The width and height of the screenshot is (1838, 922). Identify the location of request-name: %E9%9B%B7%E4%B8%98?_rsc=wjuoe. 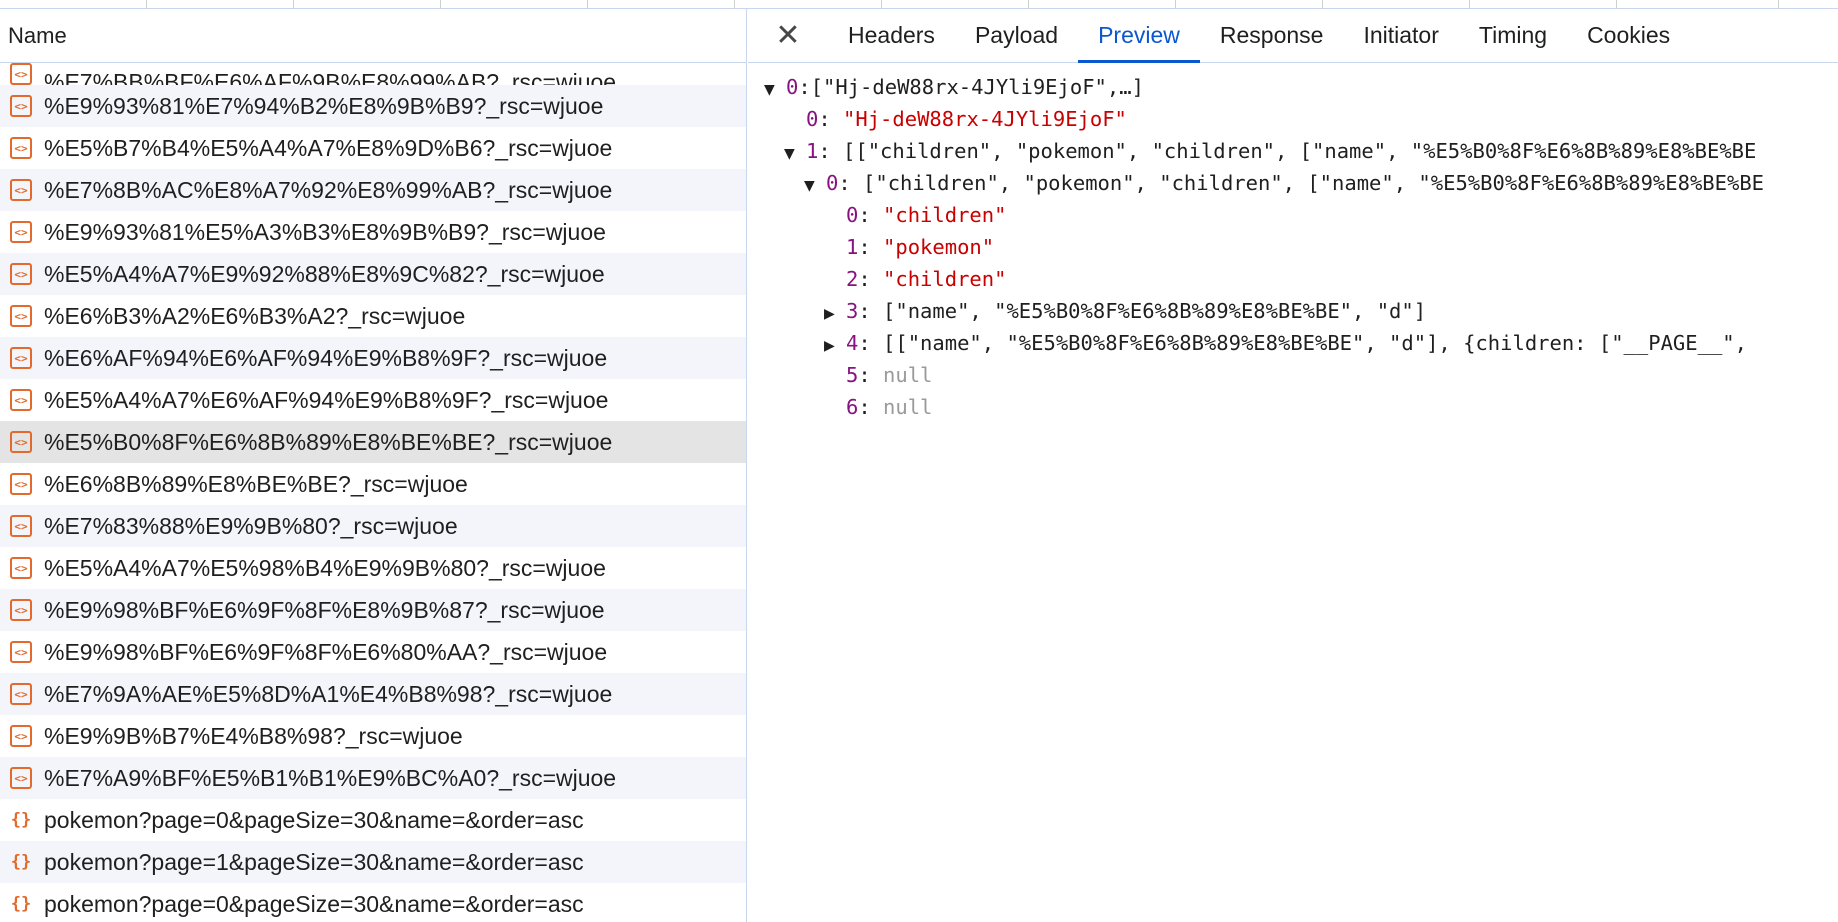
(253, 735).